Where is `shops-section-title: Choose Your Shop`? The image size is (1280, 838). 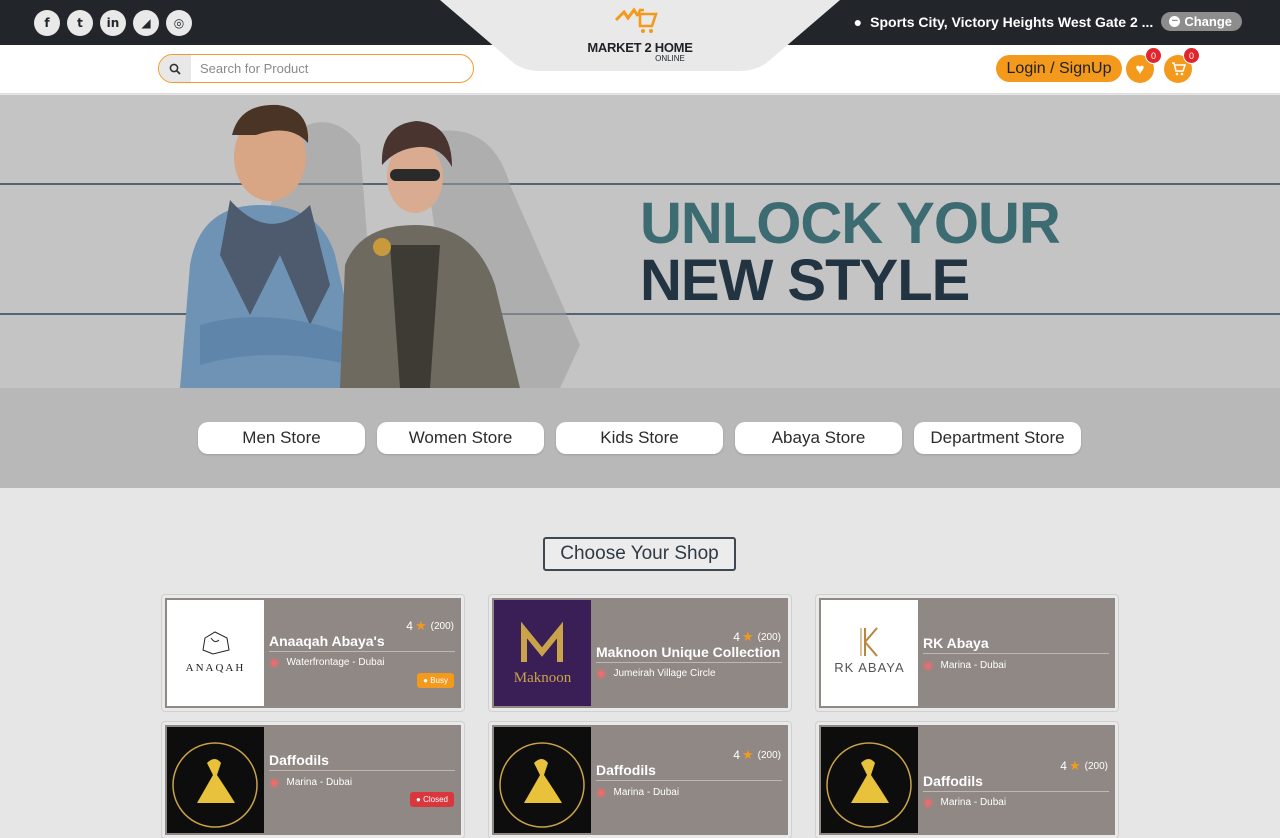 shops-section-title: Choose Your Shop is located at coordinates (639, 554).